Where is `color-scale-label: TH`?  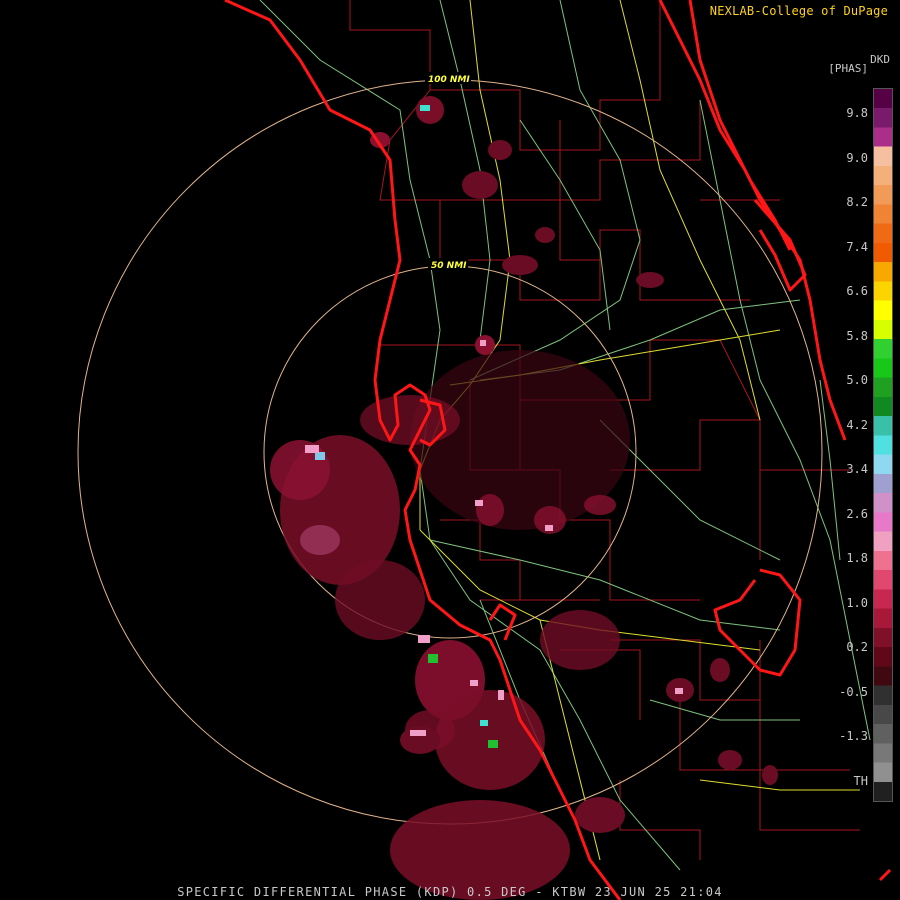 color-scale-label: TH is located at coordinates (860, 780).